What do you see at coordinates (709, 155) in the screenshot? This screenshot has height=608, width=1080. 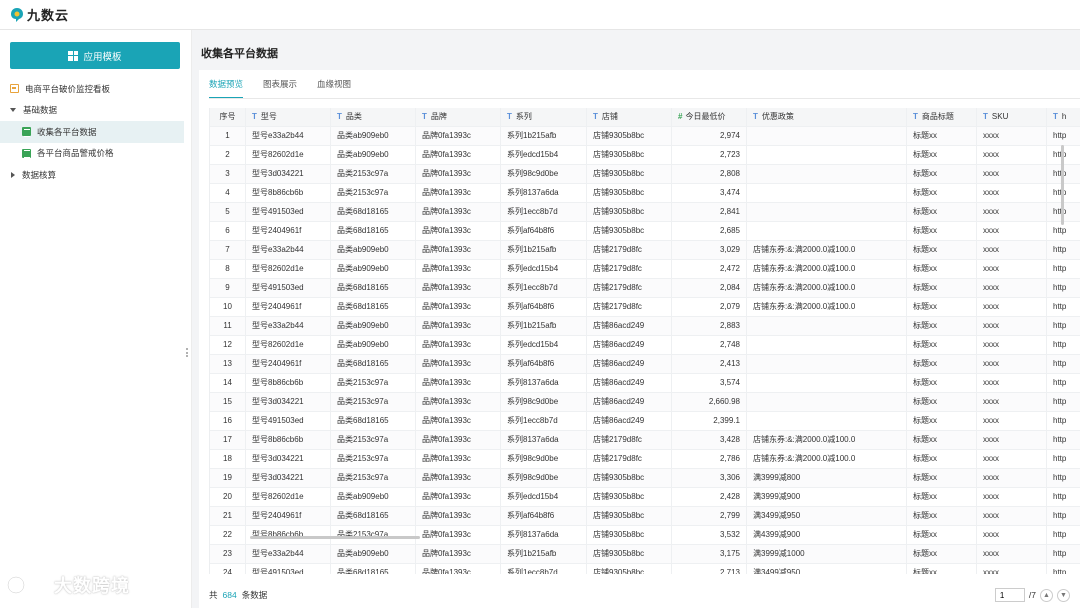 I see `cell-lowest-price: 2,723` at bounding box center [709, 155].